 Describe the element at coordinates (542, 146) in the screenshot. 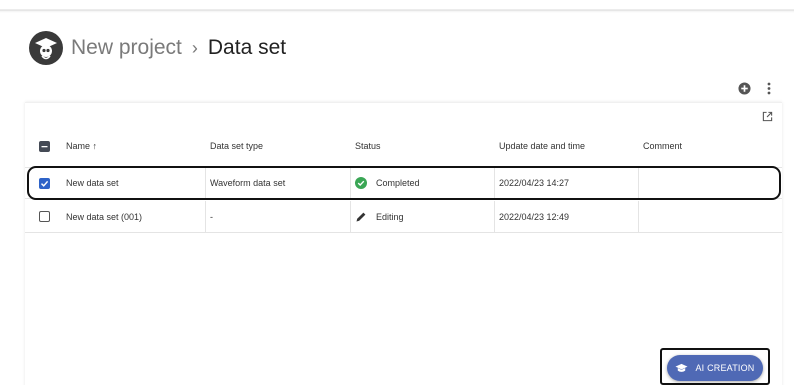

I see `column-header-updated: Update date and time` at that location.